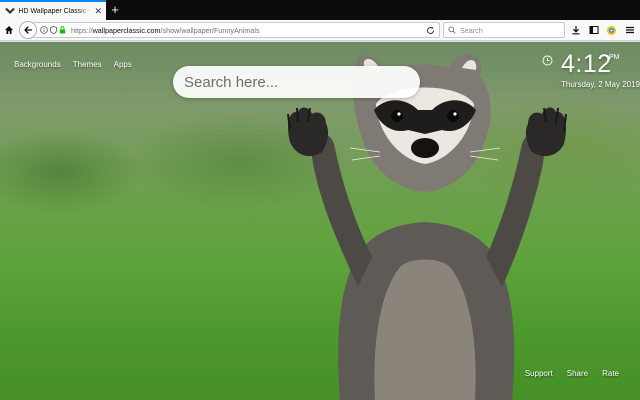 The width and height of the screenshot is (640, 400). Describe the element at coordinates (123, 64) in the screenshot. I see `apps-link: Apps` at that location.